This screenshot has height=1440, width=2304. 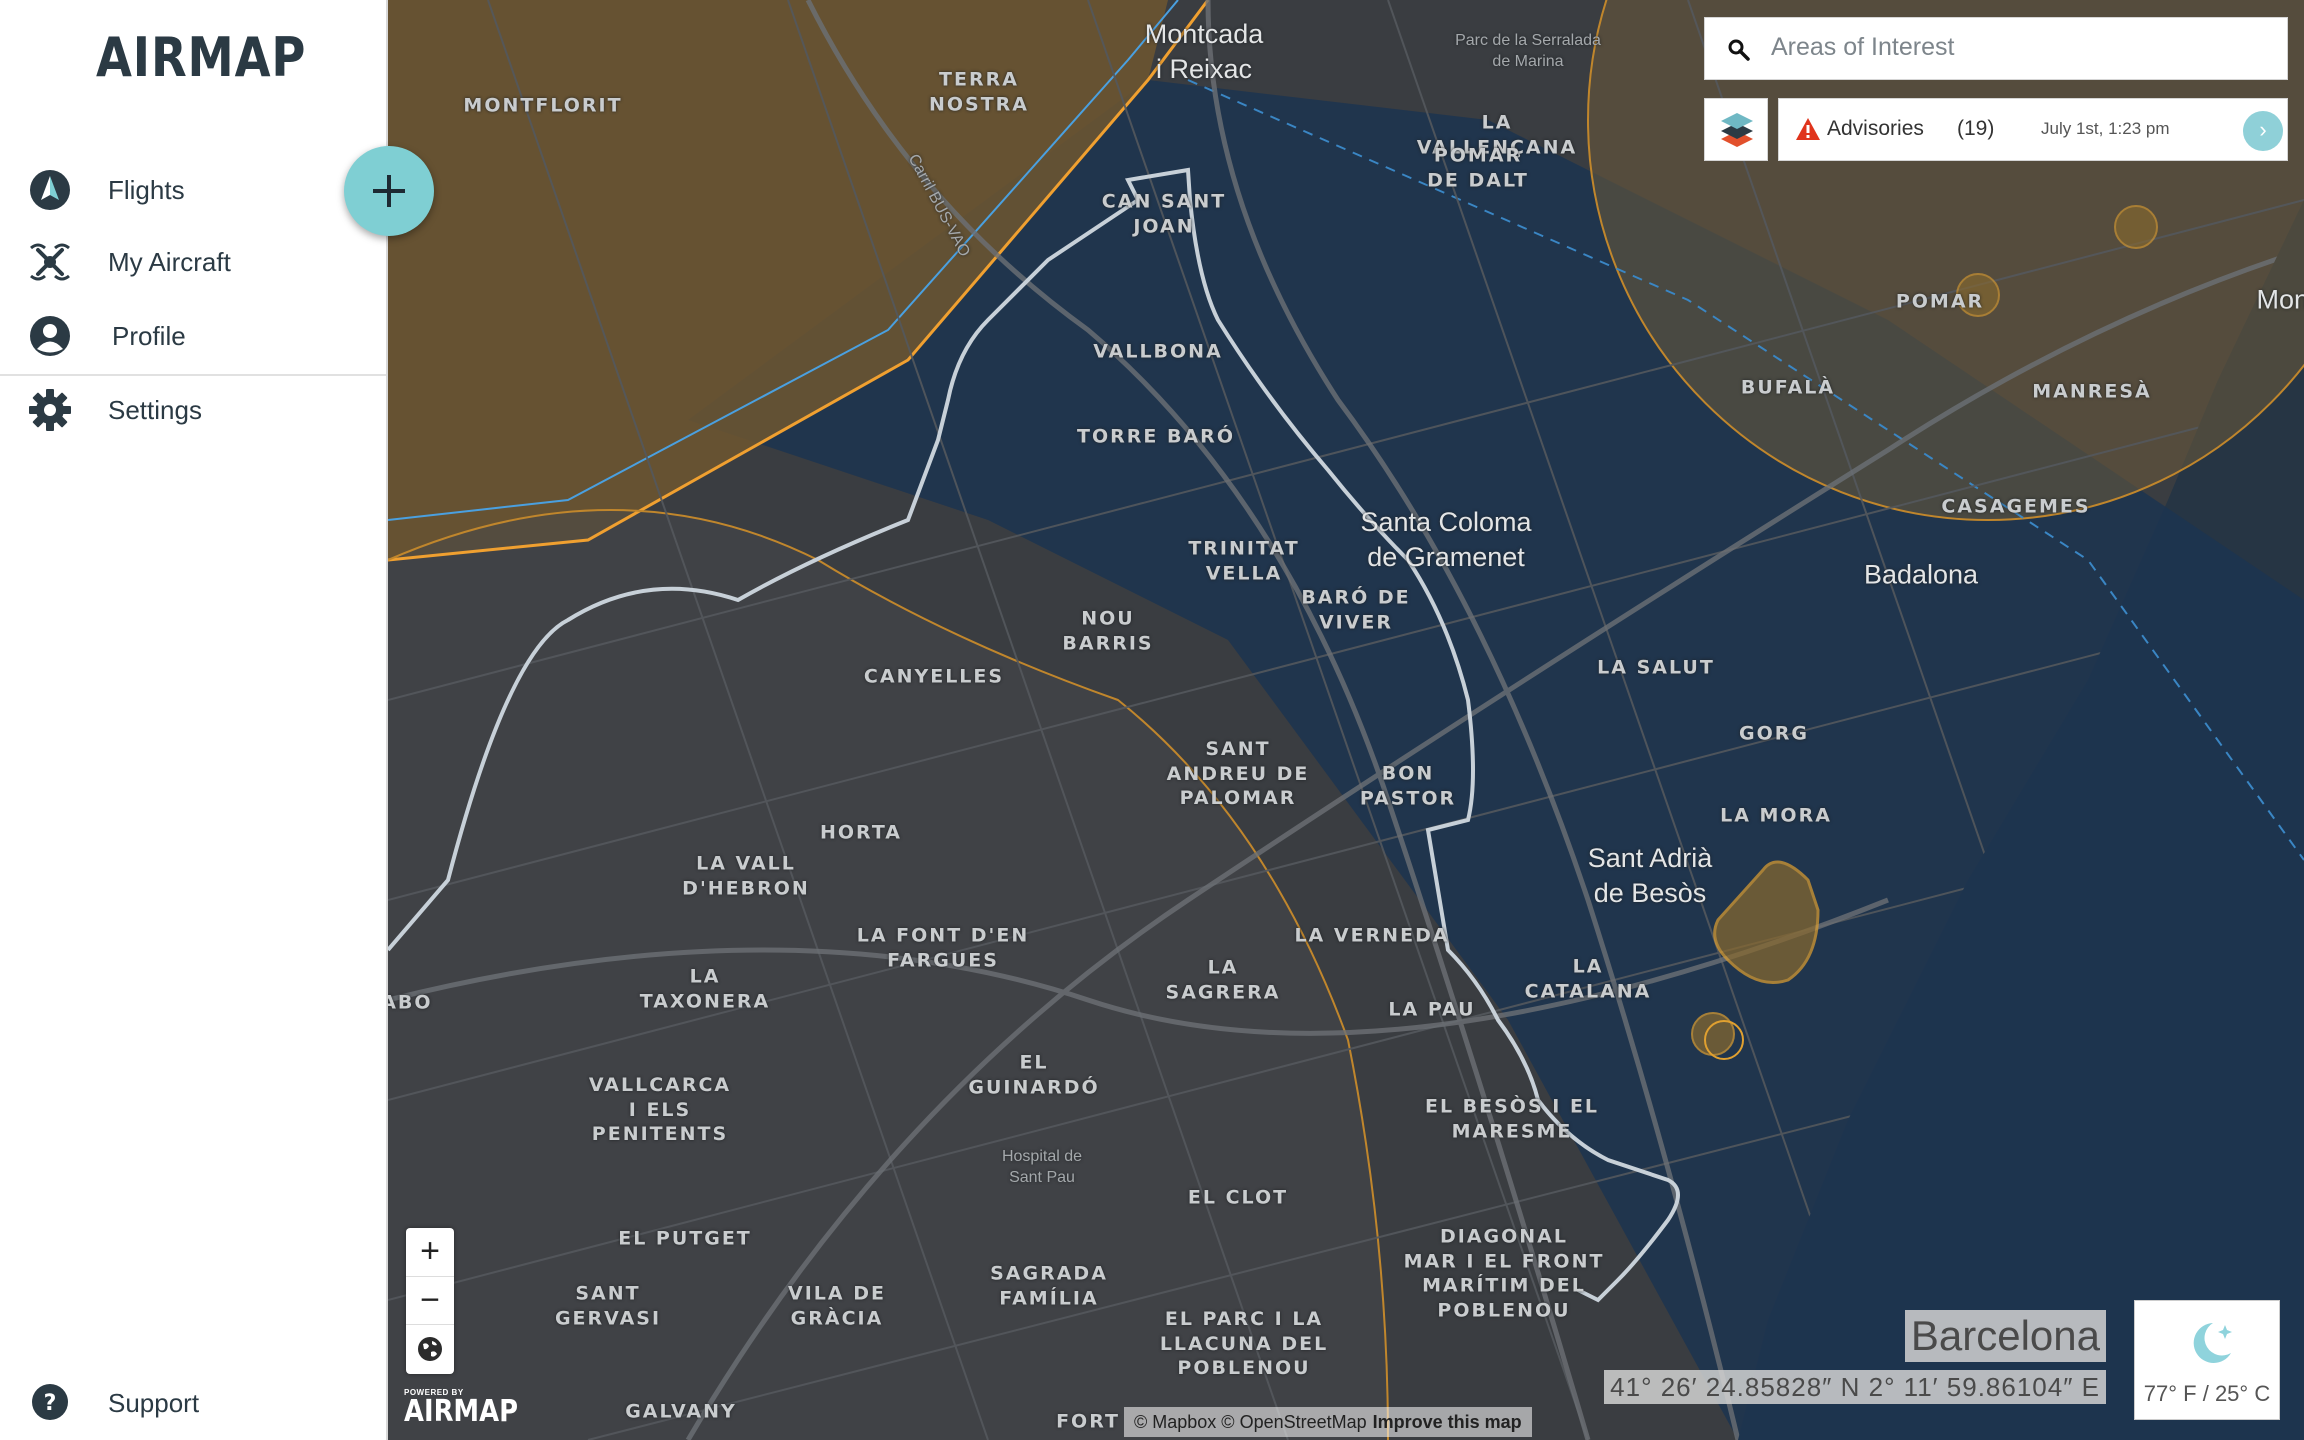 What do you see at coordinates (155, 409) in the screenshot?
I see `sidebar-item-label: Settings` at bounding box center [155, 409].